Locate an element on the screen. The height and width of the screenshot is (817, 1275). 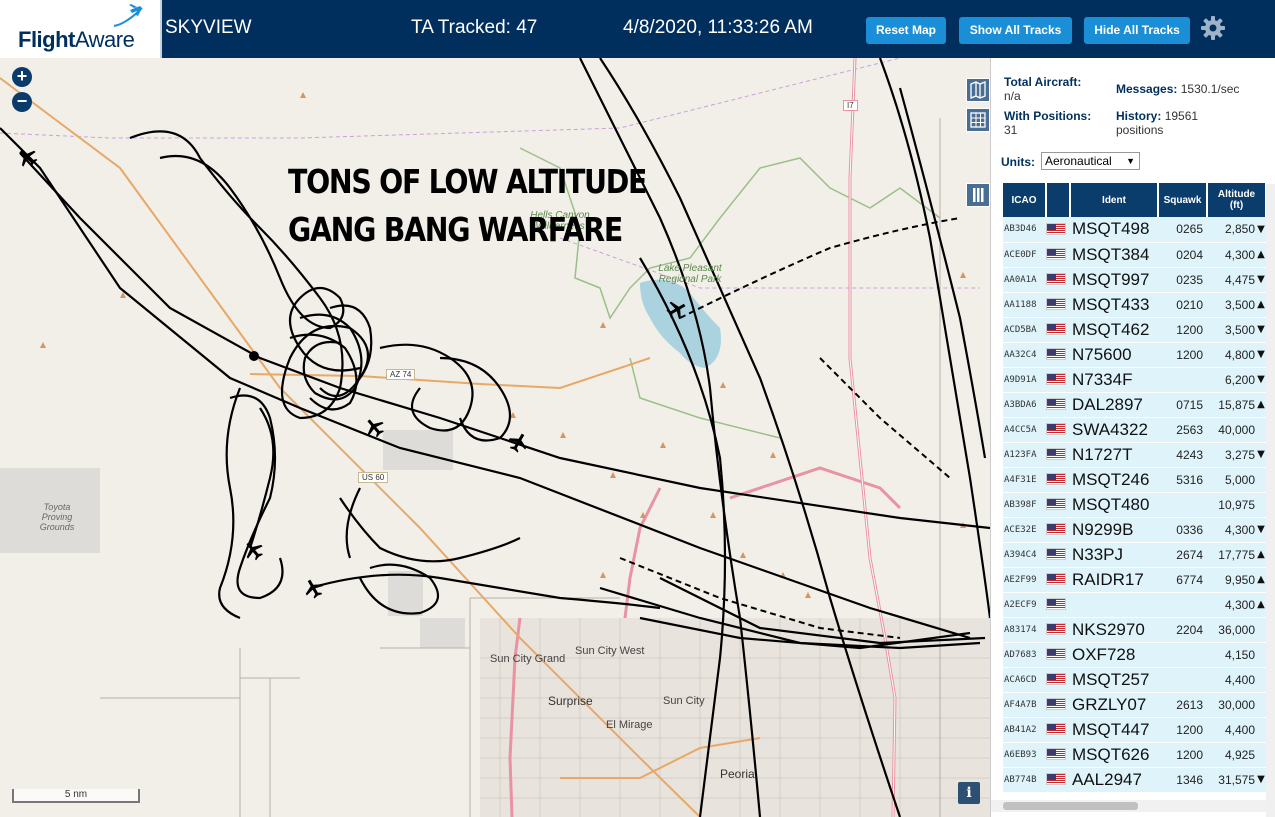
altitude-cell: 36,000 is located at coordinates (1231, 630).